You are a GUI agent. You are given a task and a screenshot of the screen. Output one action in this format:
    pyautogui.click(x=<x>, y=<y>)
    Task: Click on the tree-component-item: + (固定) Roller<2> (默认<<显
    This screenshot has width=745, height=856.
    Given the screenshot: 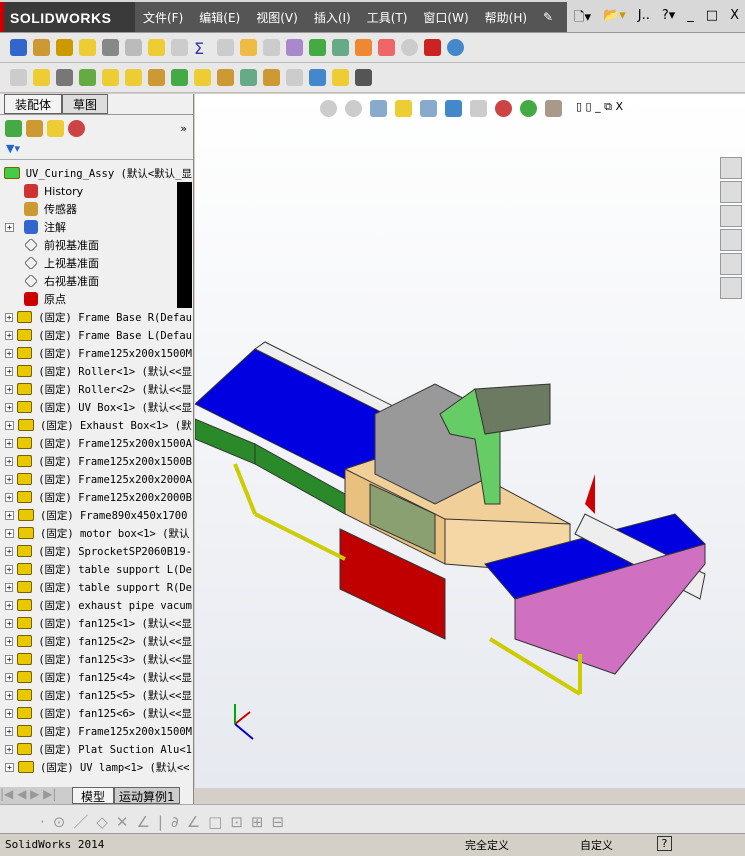 What is the action you would take?
    pyautogui.click(x=96, y=389)
    